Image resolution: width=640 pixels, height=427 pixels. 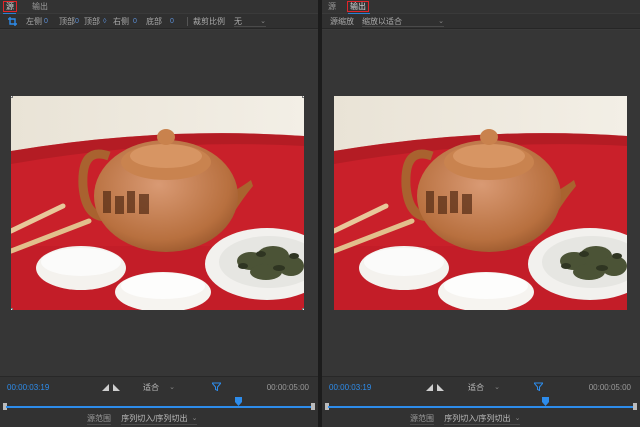 I want to click on crop-bottom-value: 0, so click(x=172, y=21).